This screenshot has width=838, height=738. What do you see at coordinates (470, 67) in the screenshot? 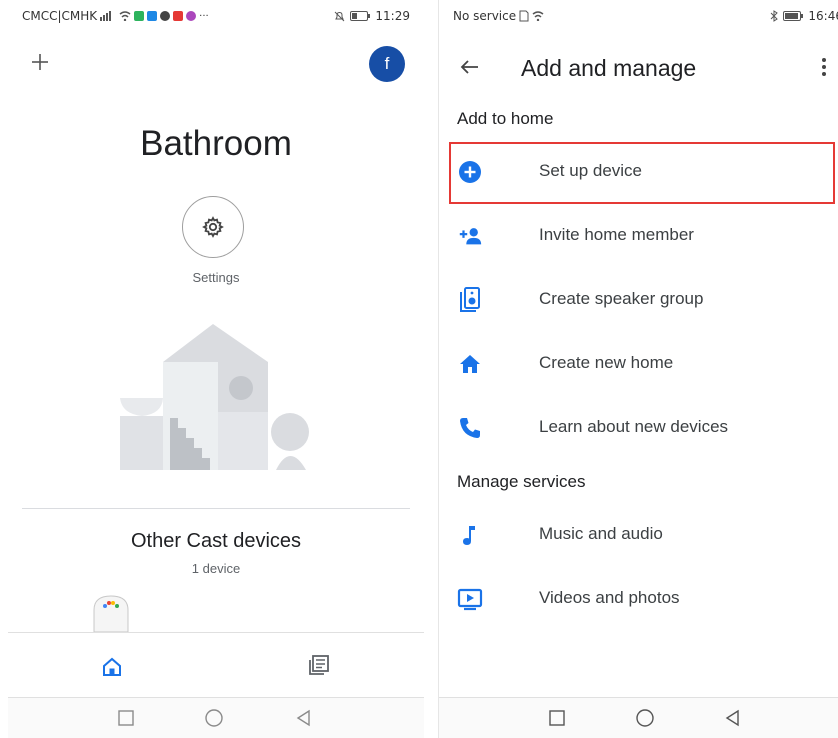
I see `back-arrow-icon` at bounding box center [470, 67].